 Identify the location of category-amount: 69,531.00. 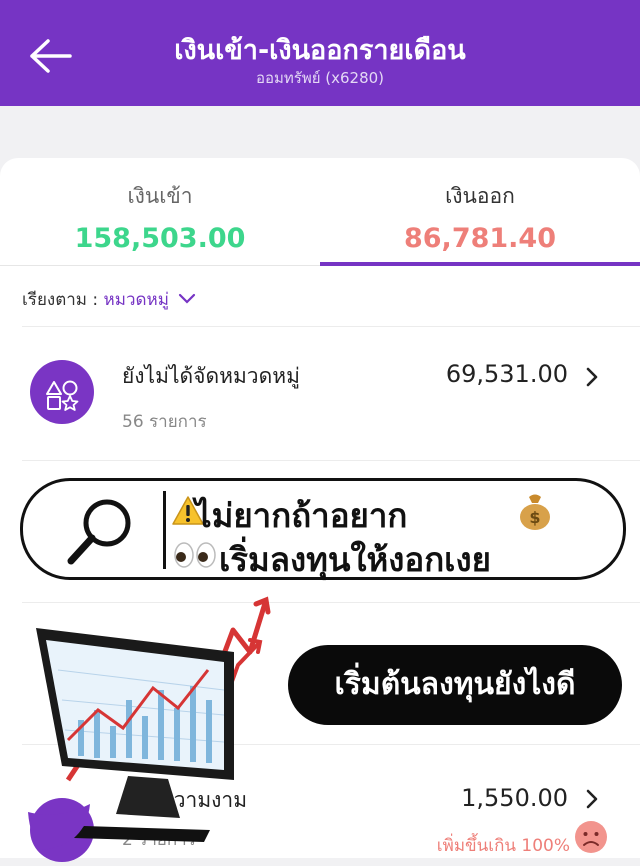
(506, 374).